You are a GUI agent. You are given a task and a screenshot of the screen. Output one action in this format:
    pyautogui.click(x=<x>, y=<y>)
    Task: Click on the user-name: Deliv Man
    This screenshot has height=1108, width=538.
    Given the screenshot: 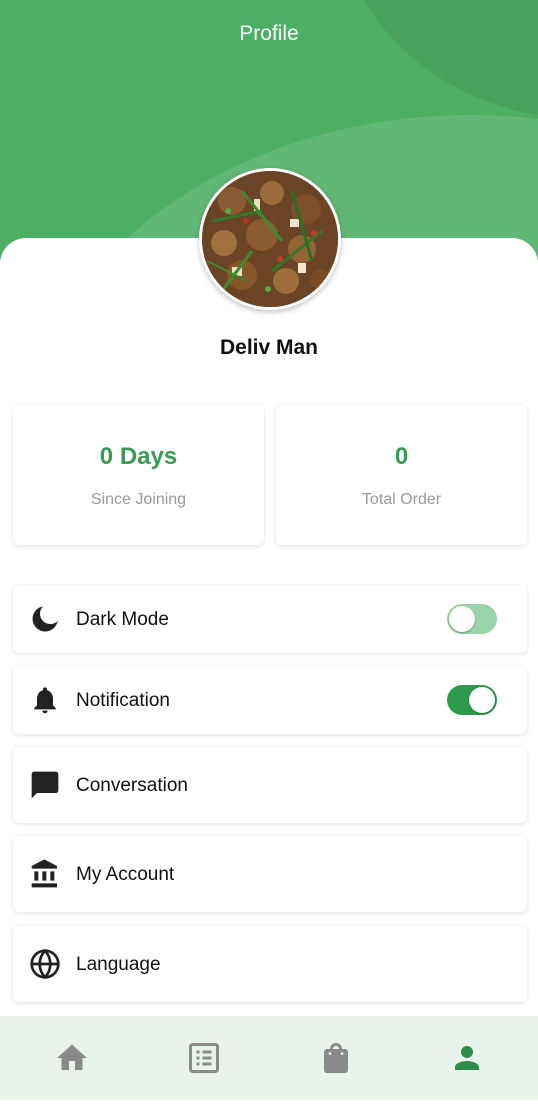 What is the action you would take?
    pyautogui.click(x=269, y=347)
    